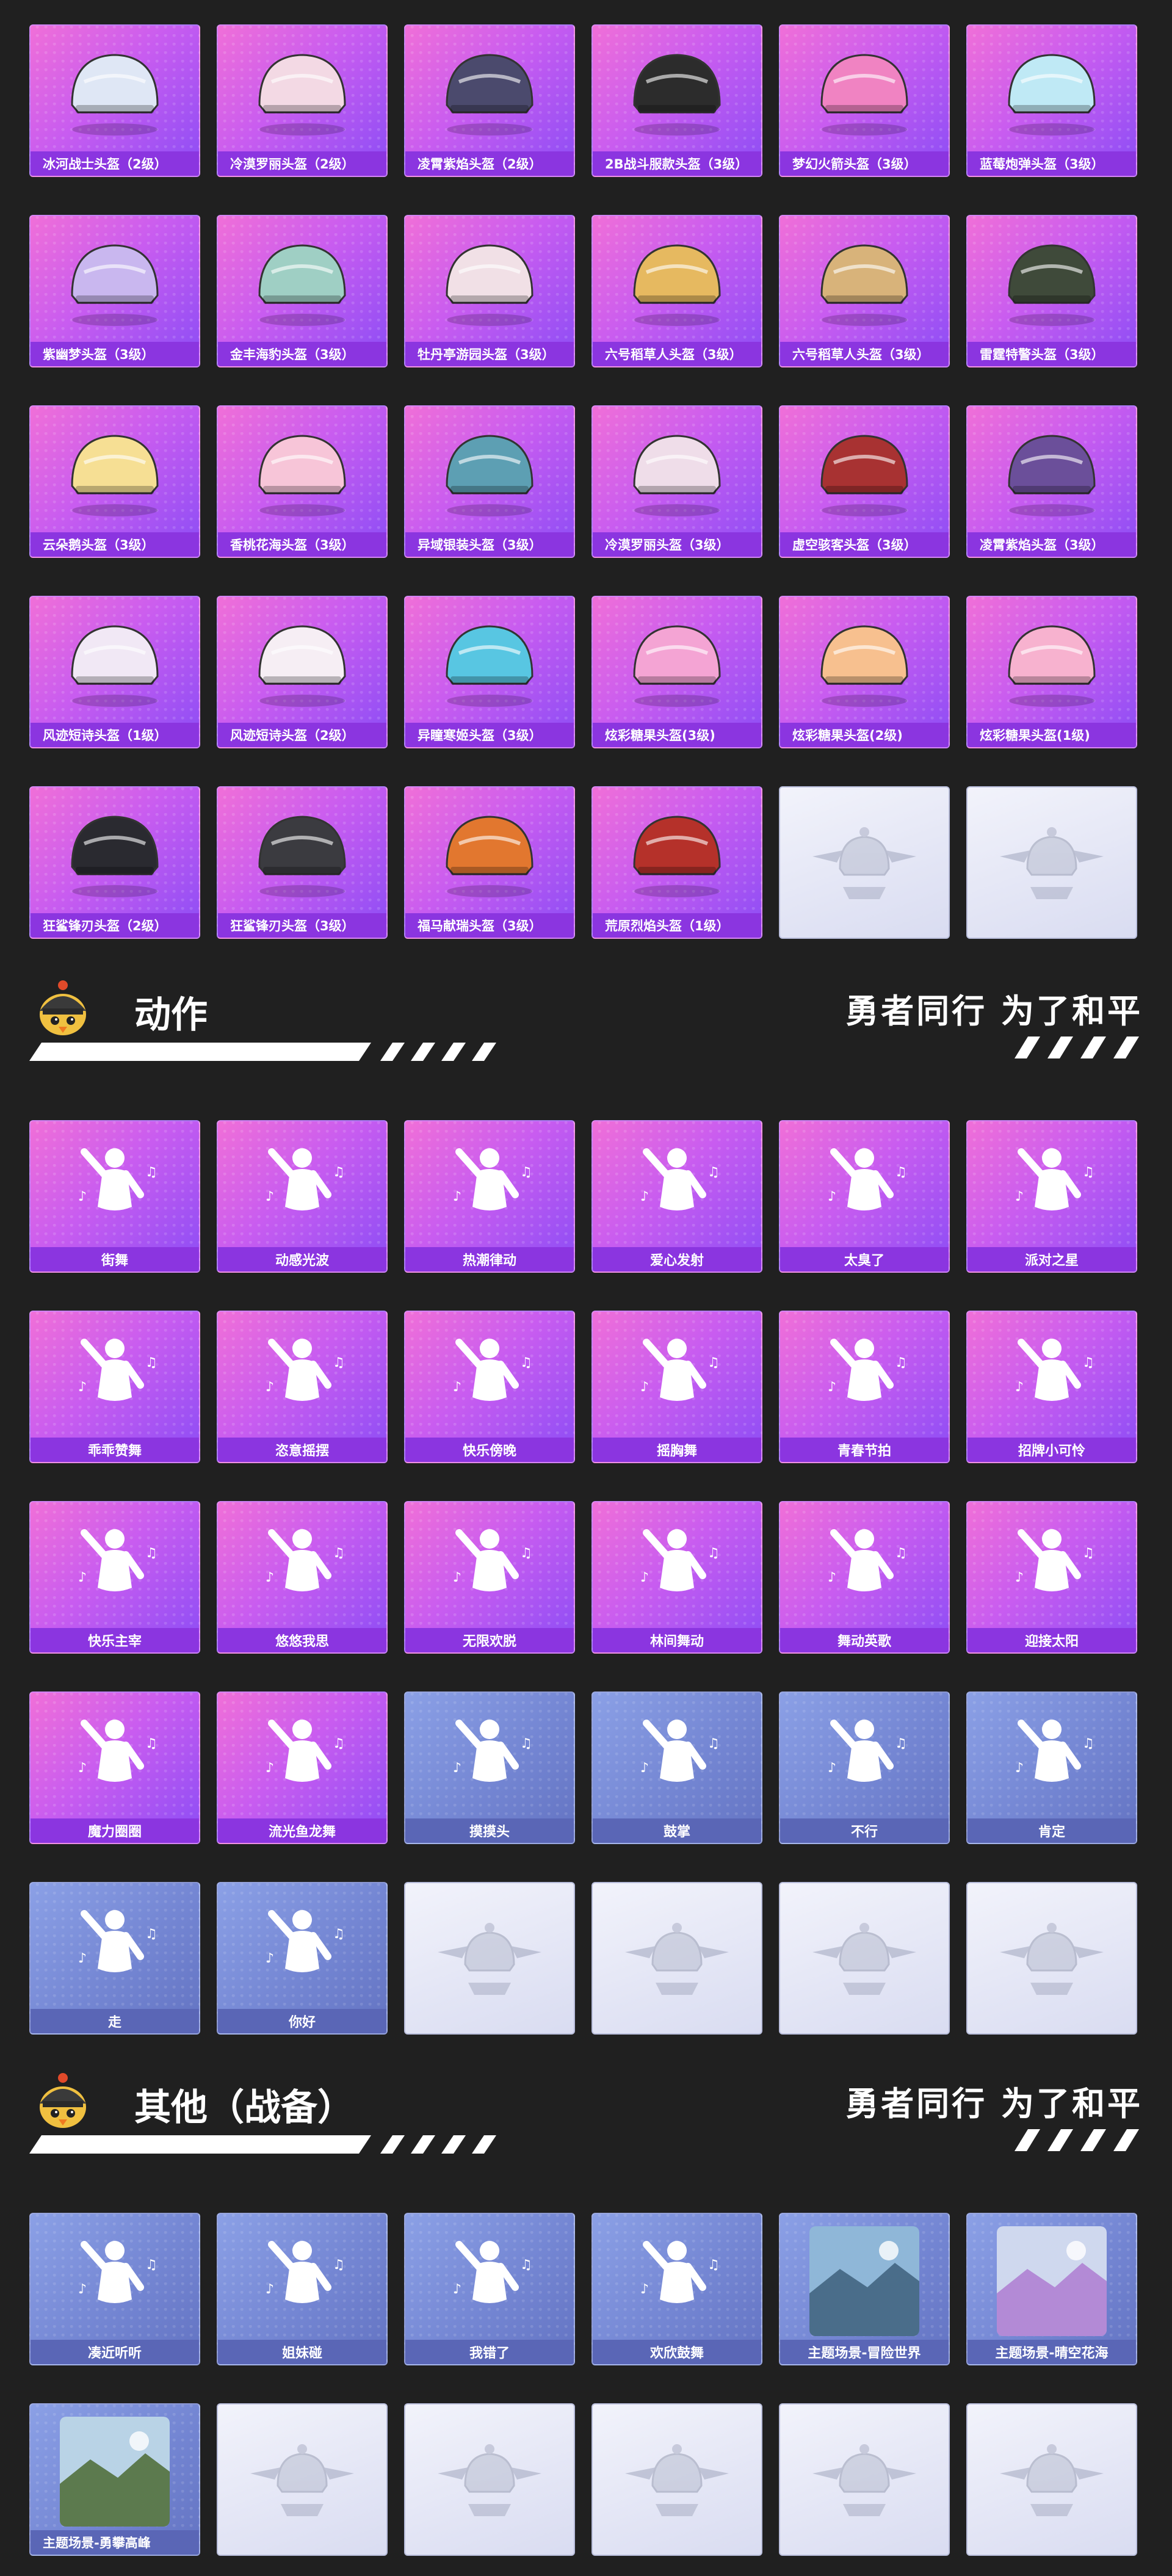  What do you see at coordinates (114, 100) in the screenshot?
I see `helmet-item: 冰河战士头盔（2级）` at bounding box center [114, 100].